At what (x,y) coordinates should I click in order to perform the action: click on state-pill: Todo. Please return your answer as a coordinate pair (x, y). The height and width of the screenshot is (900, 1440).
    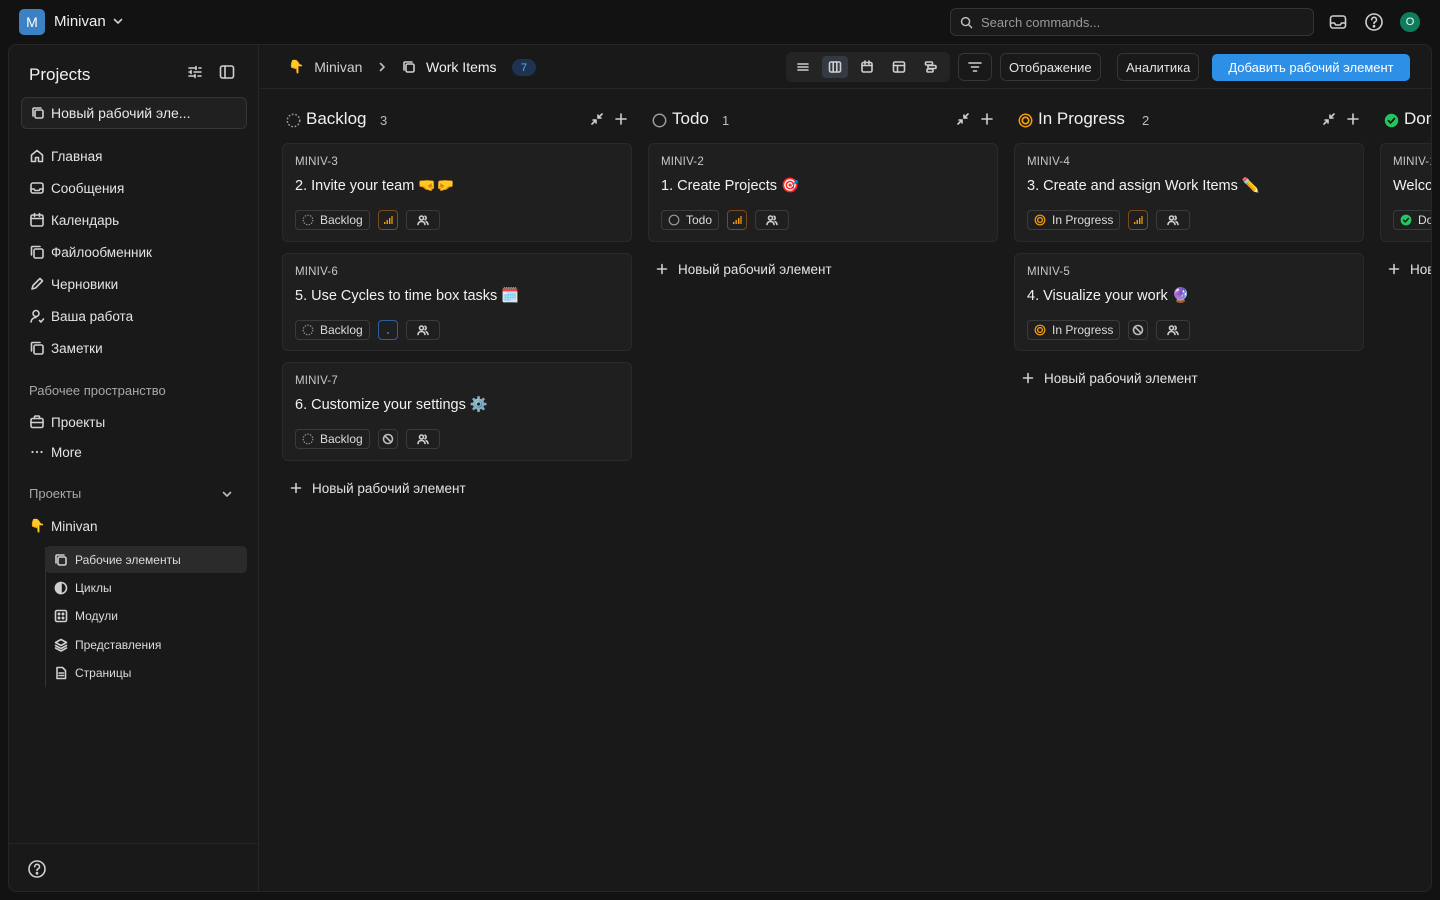
    Looking at the image, I should click on (690, 220).